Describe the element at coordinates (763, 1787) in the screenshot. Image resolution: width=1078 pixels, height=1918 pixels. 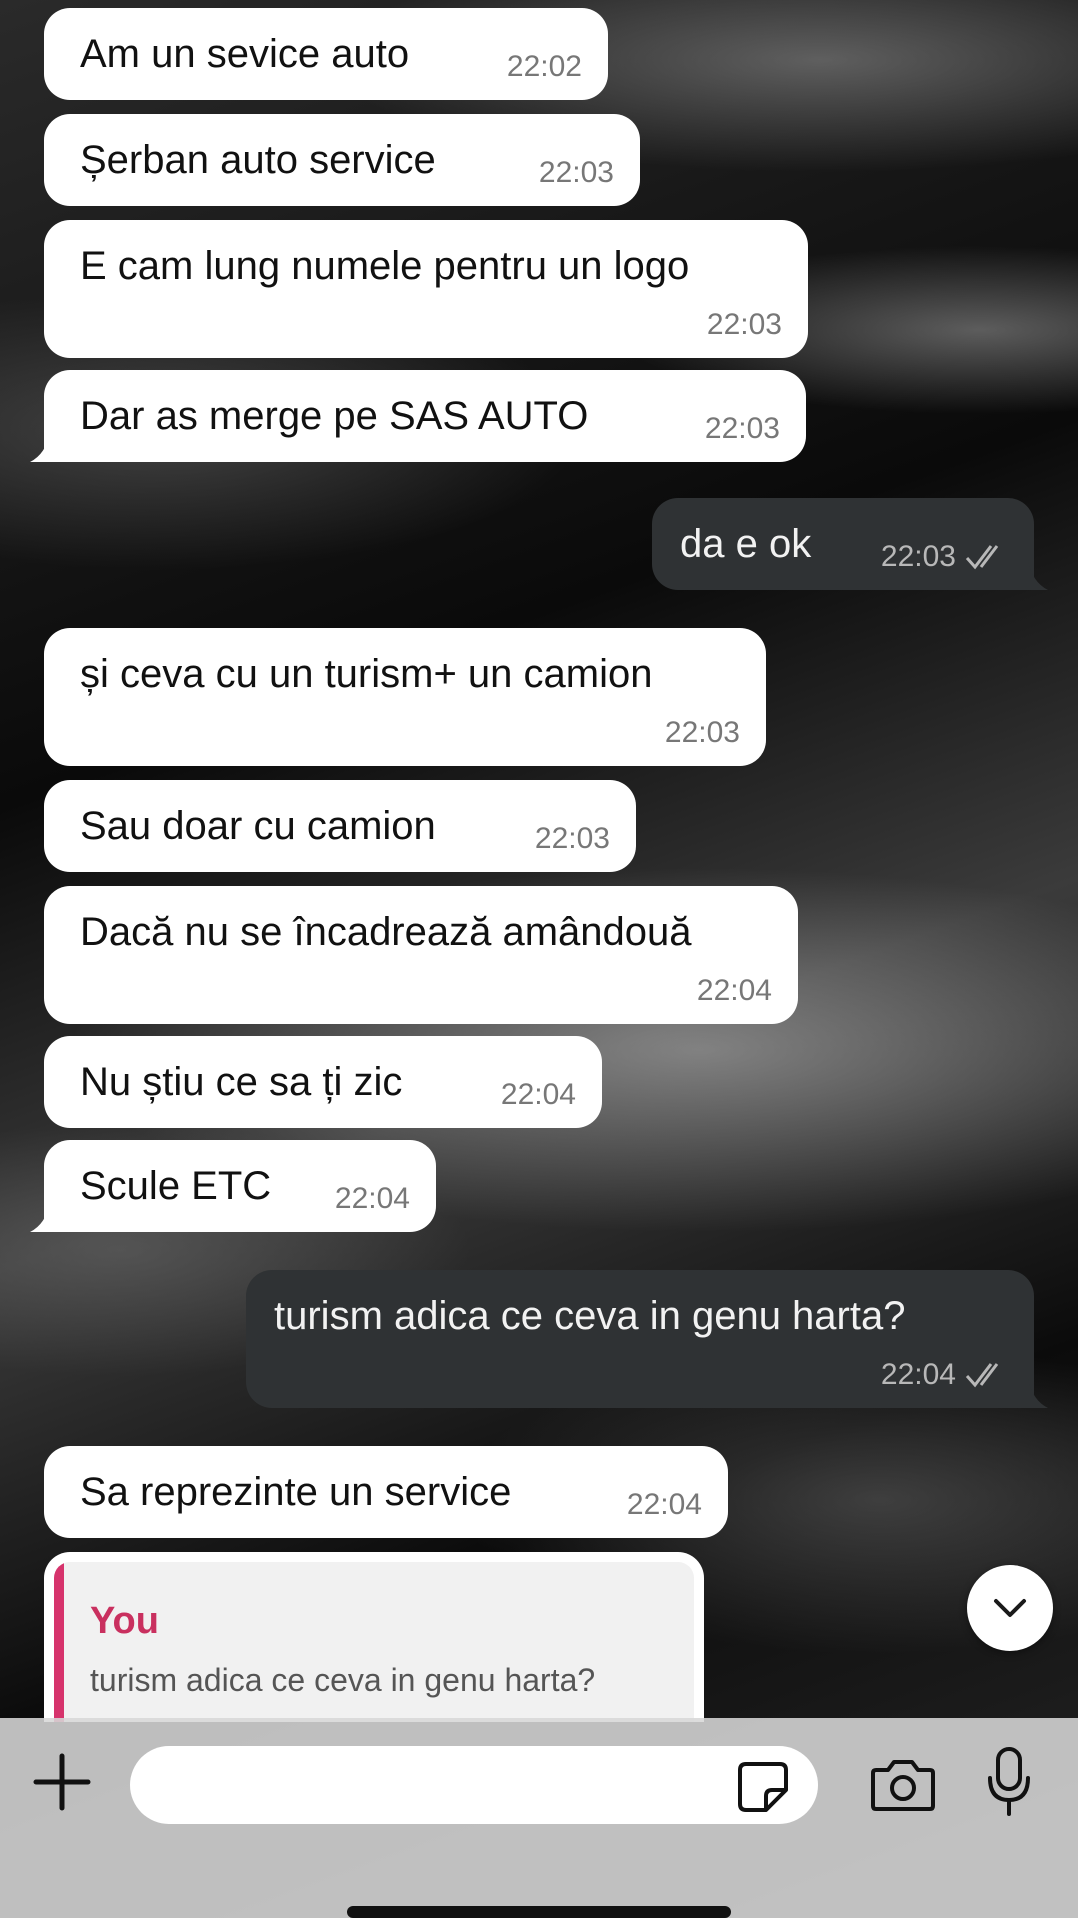
I see `sticker-icon` at that location.